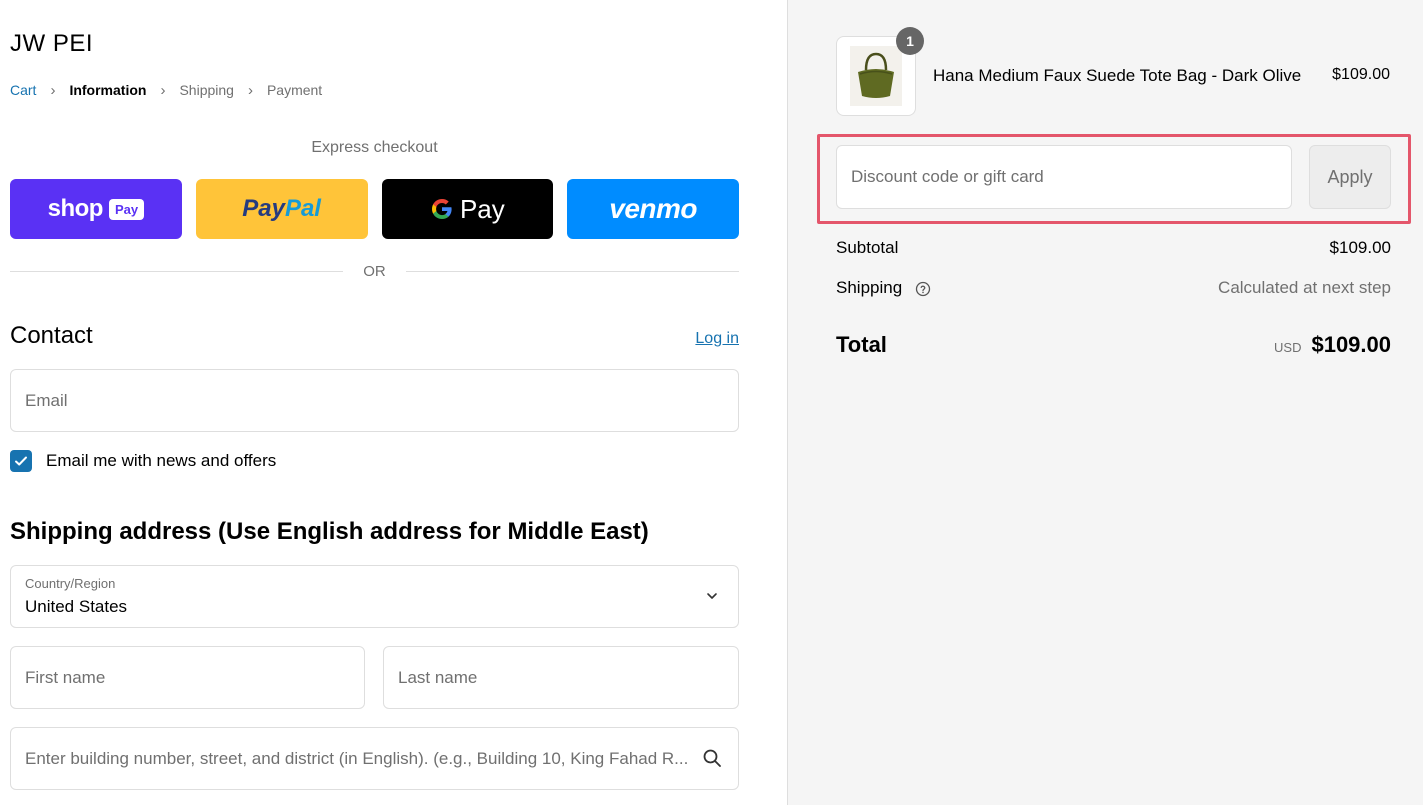 The image size is (1423, 805). I want to click on discount-code-input, so click(1064, 177).